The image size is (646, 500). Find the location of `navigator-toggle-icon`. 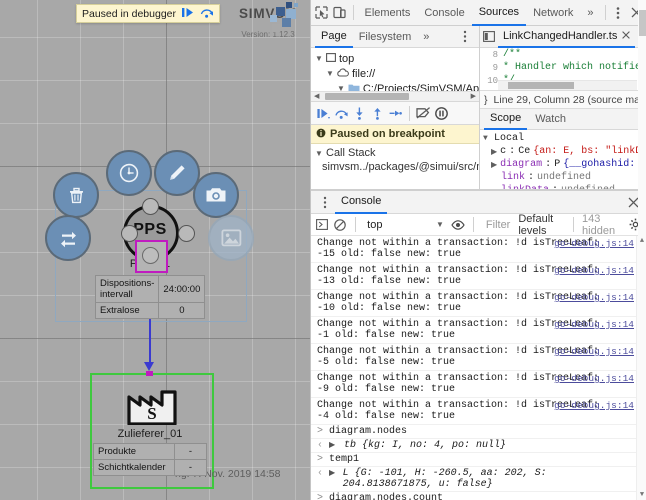

navigator-toggle-icon is located at coordinates (489, 37).